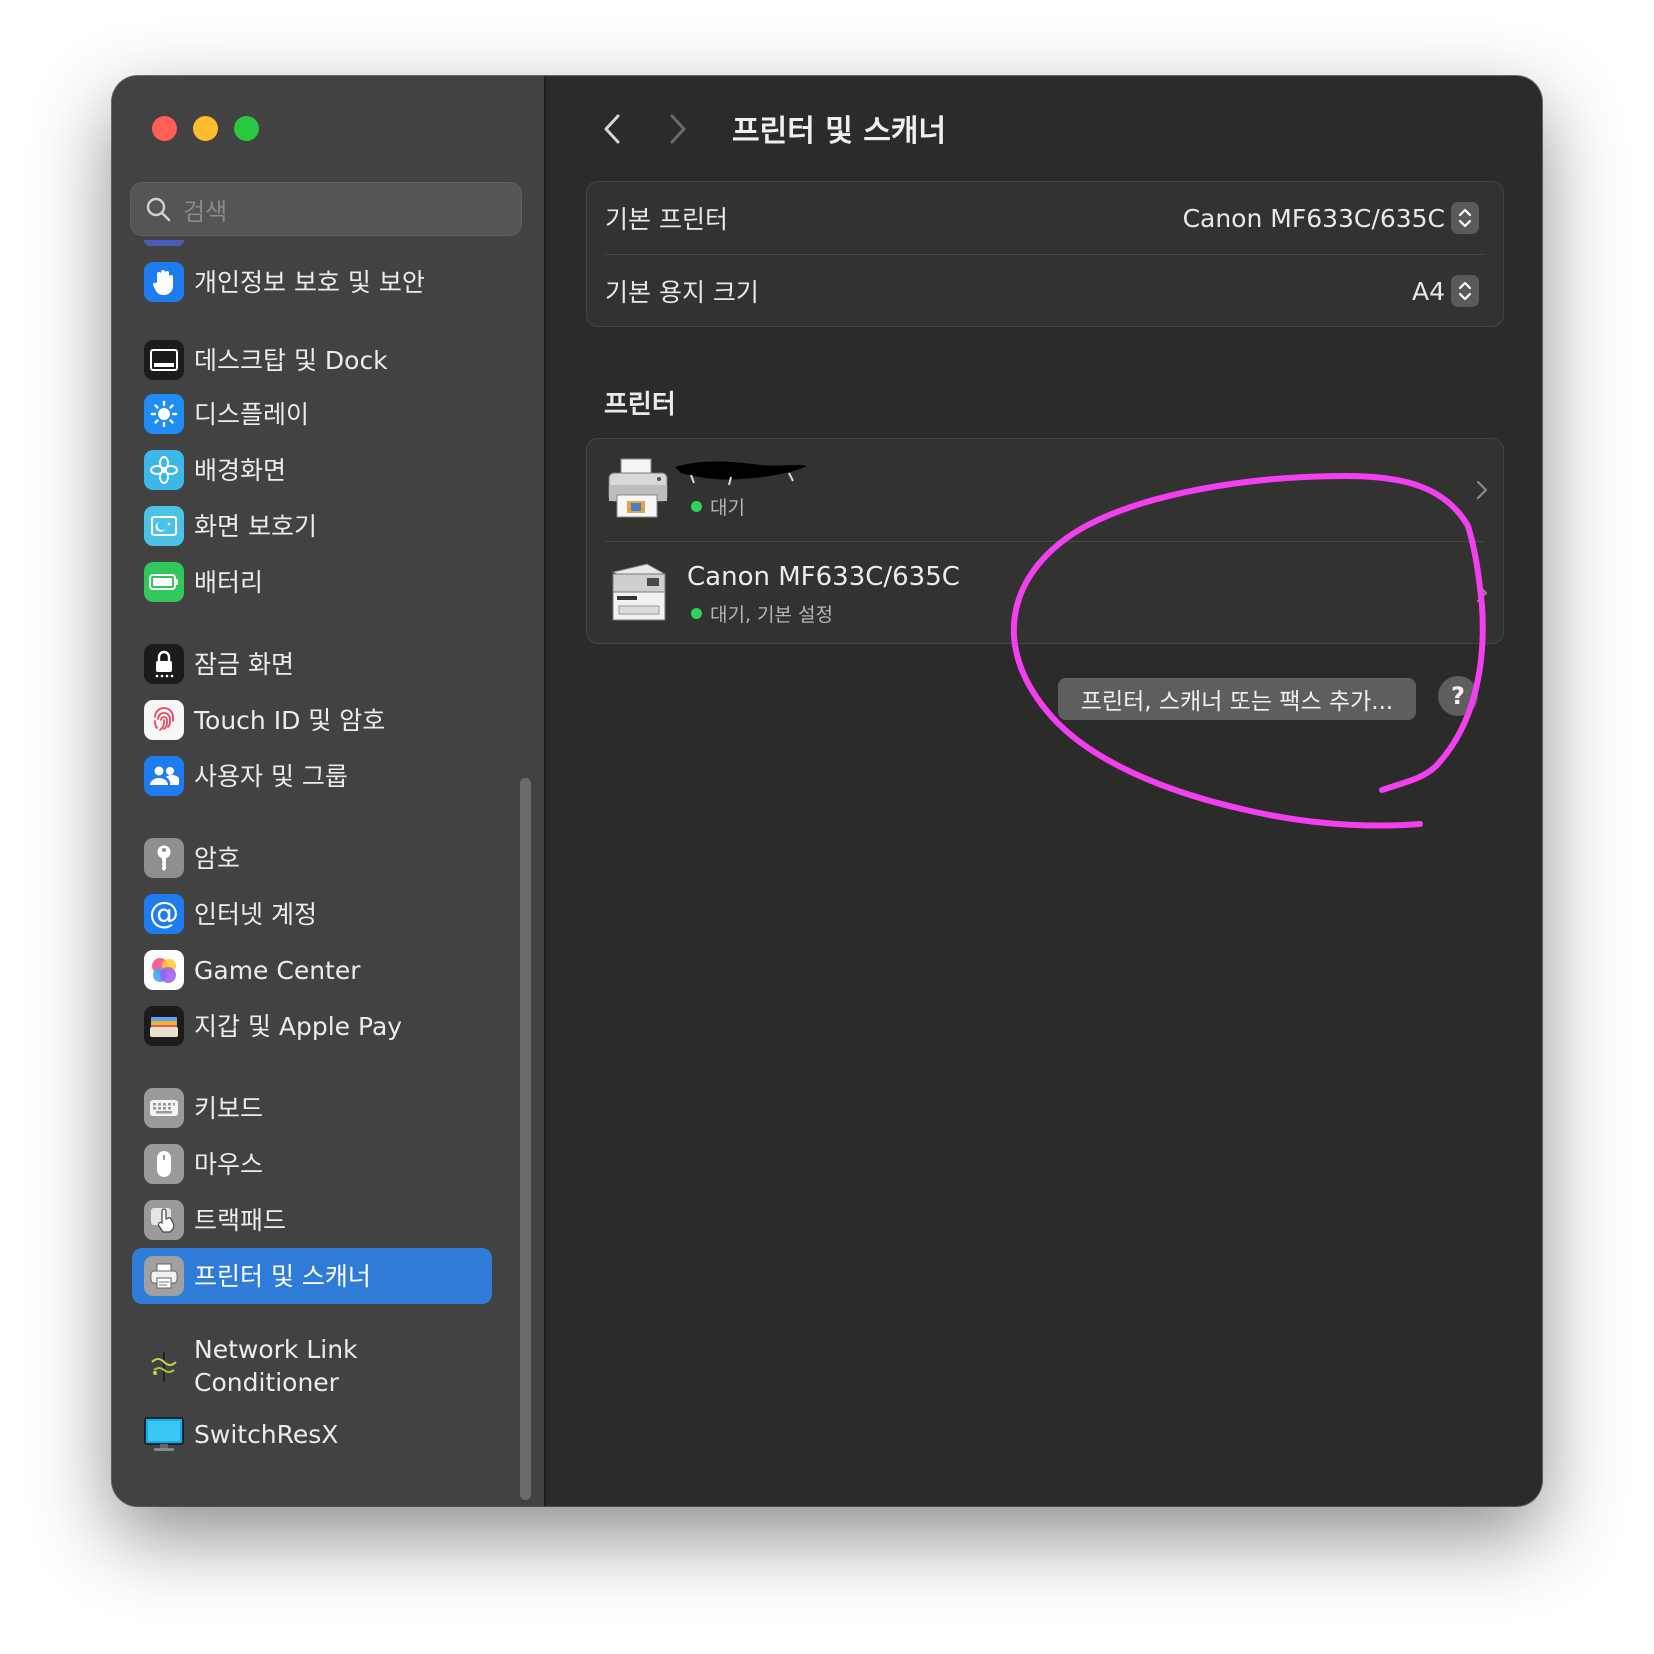  Describe the element at coordinates (312, 1108) in the screenshot. I see `sidebar-item-keyboard: 키보드` at that location.